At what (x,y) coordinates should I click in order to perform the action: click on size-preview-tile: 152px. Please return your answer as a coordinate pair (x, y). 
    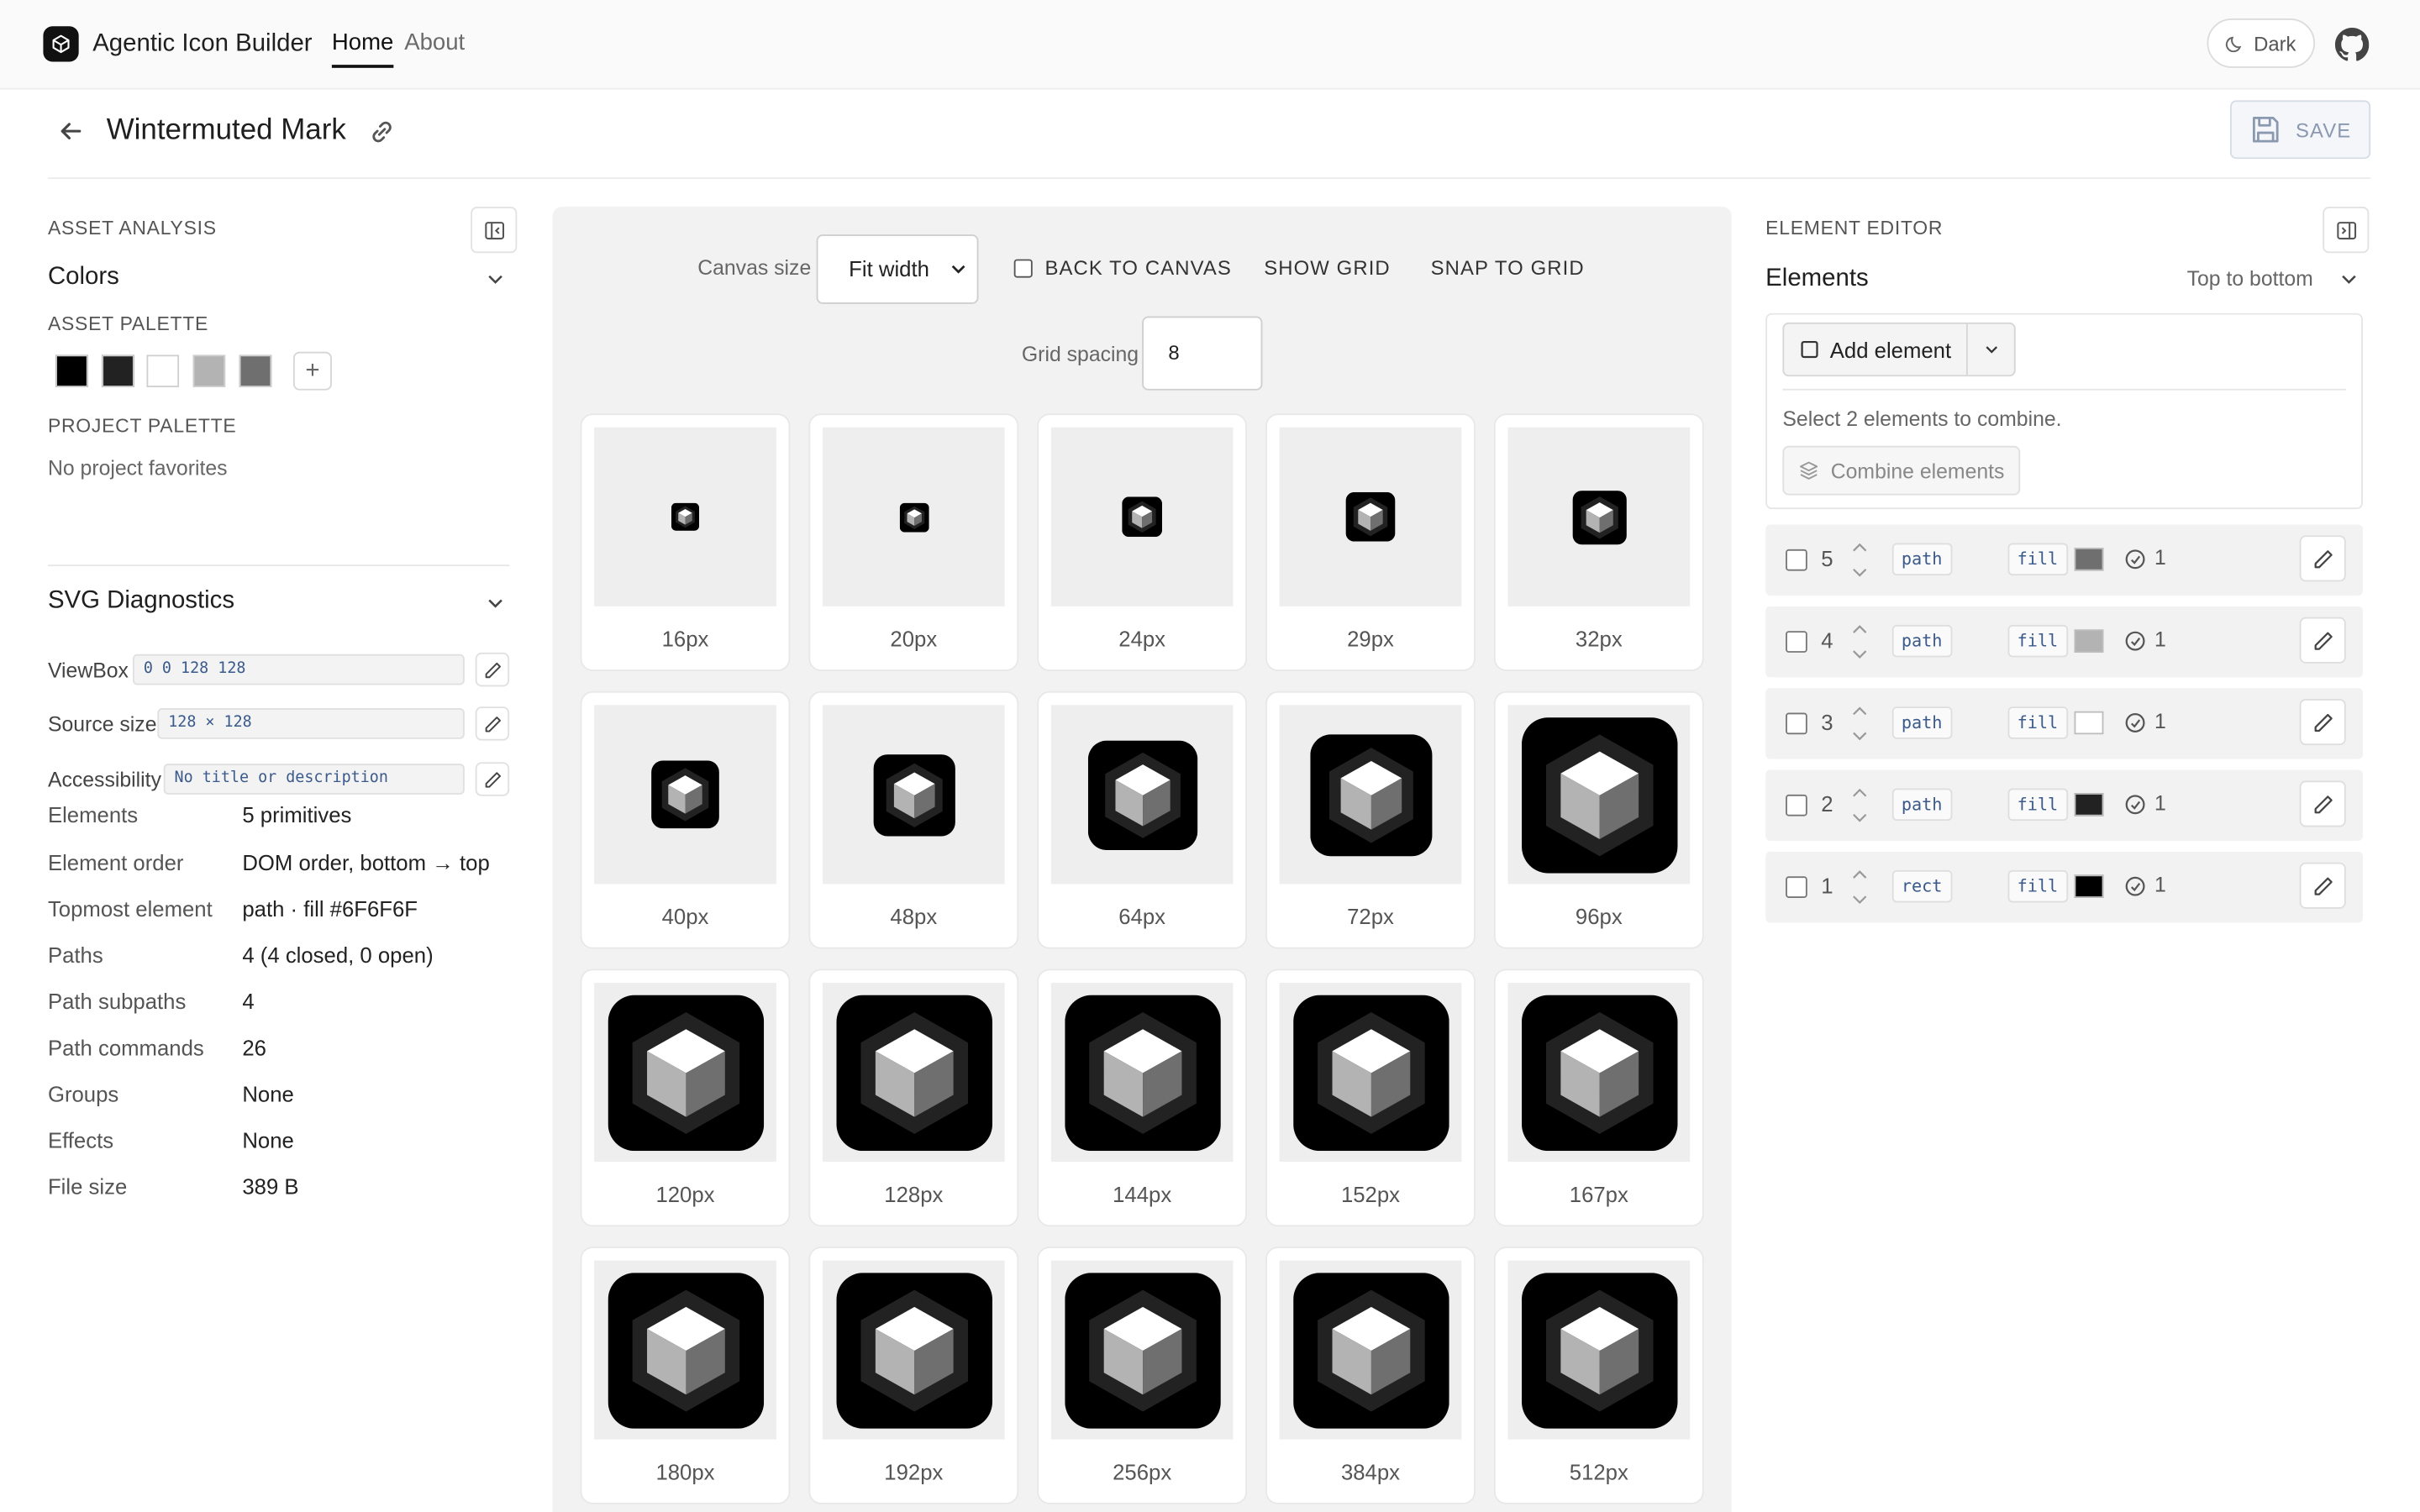
    Looking at the image, I should click on (1371, 1098).